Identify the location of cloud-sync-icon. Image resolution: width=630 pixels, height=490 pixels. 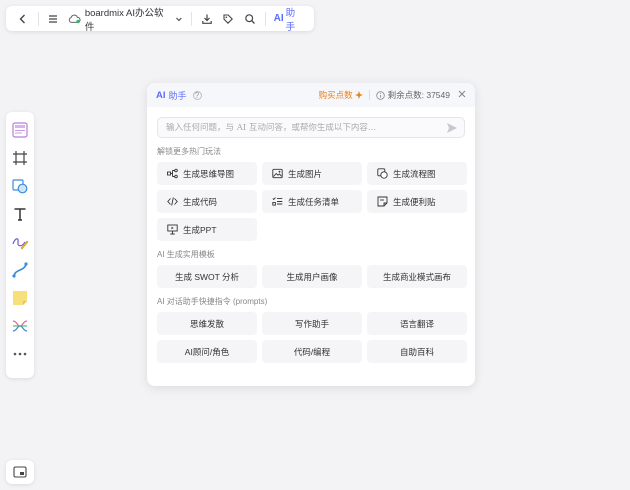
(74, 18).